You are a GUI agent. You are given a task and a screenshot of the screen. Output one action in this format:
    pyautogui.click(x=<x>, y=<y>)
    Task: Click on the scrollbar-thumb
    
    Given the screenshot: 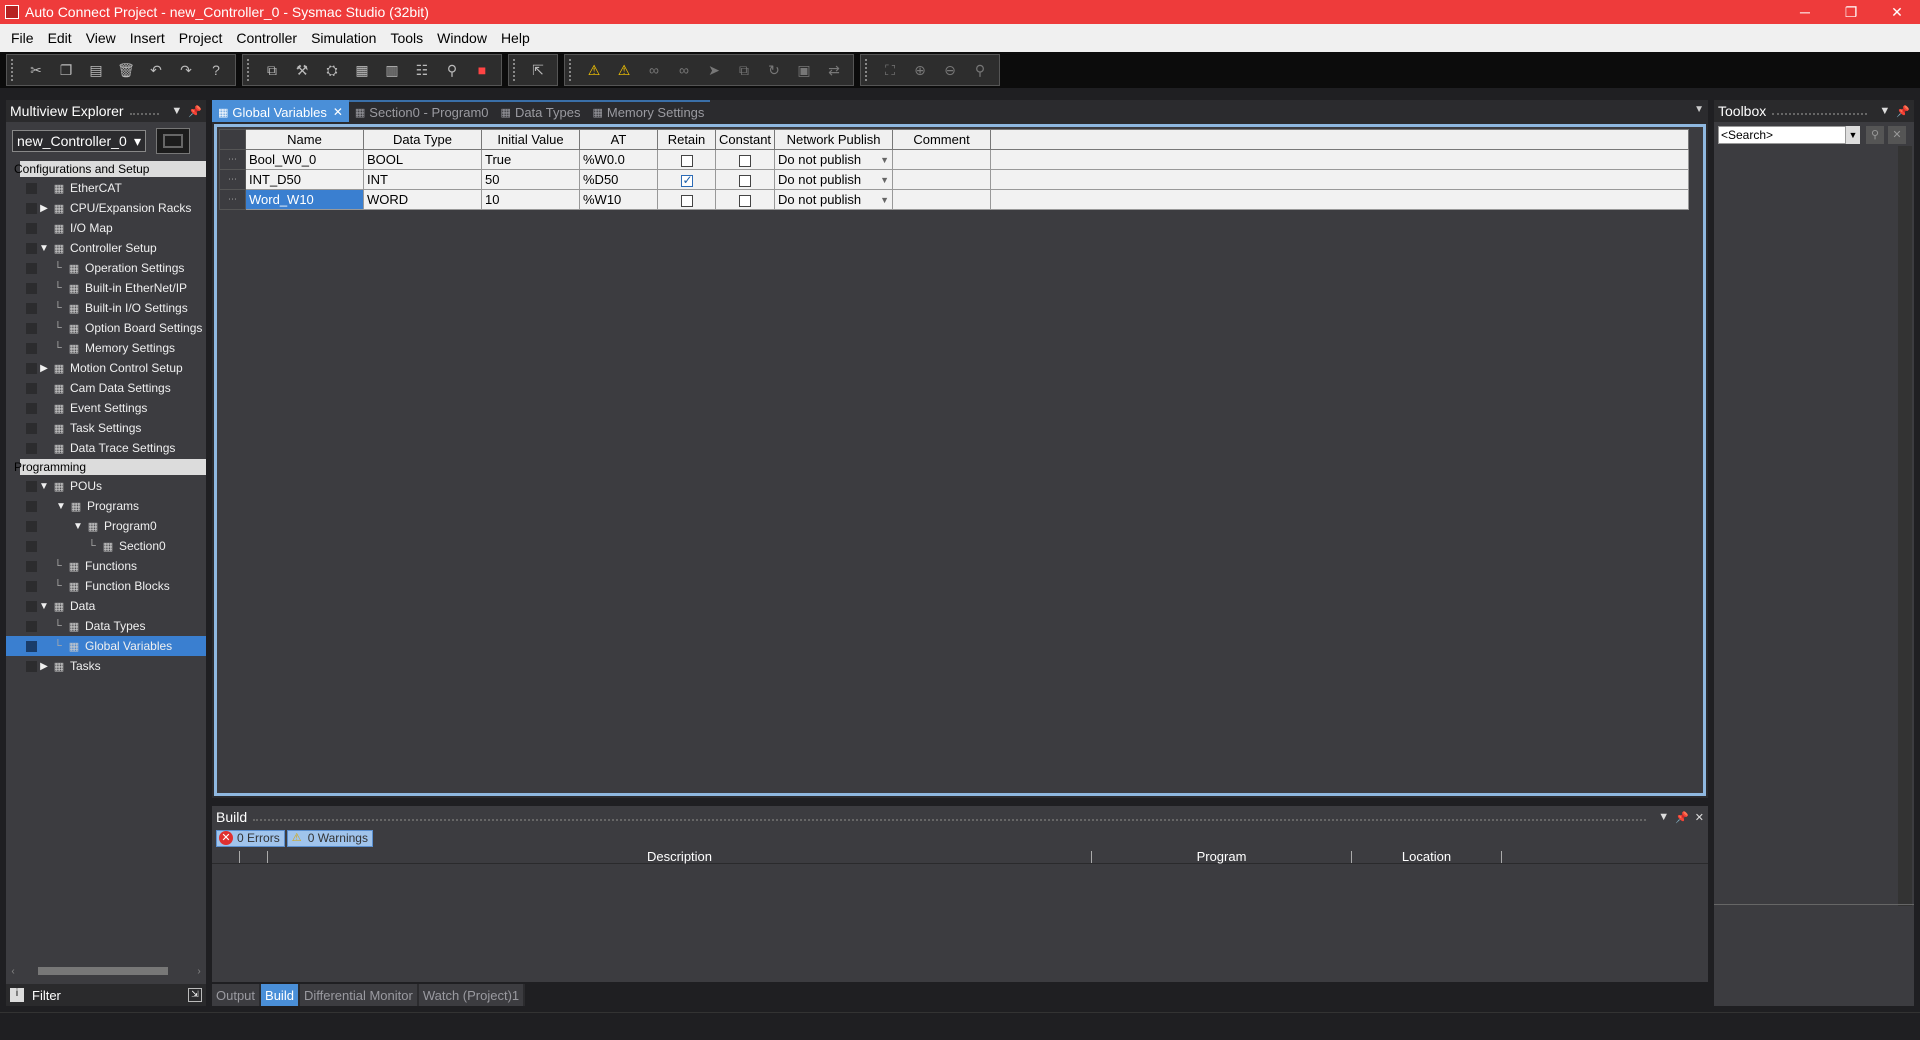 What is the action you would take?
    pyautogui.click(x=103, y=971)
    